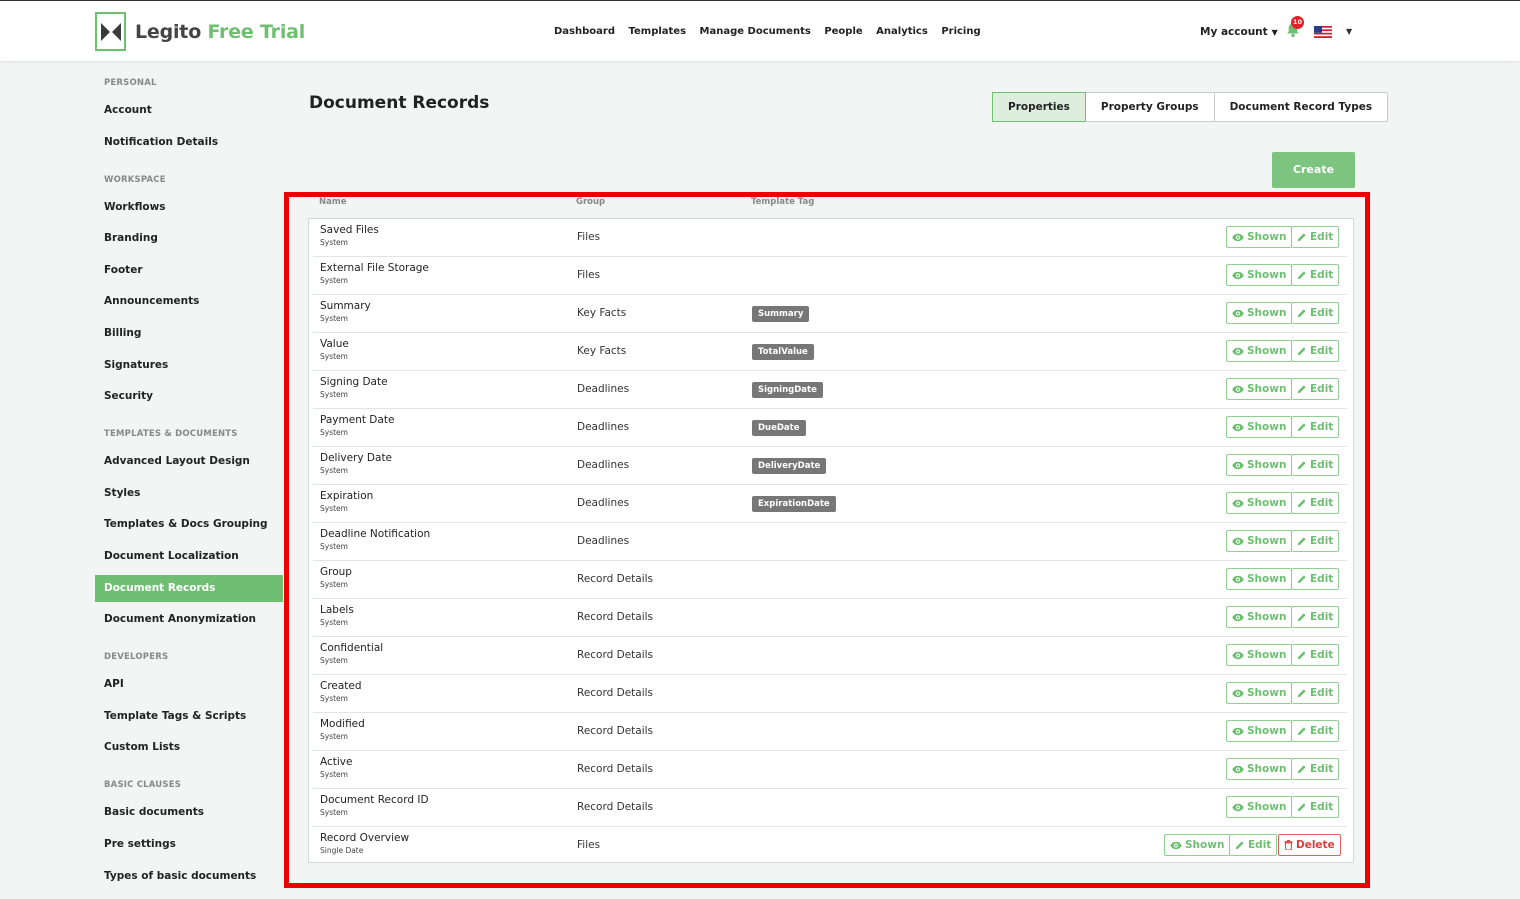 Image resolution: width=1520 pixels, height=899 pixels. Describe the element at coordinates (189, 588) in the screenshot. I see `sidebar-item-document-records: Document Records` at that location.